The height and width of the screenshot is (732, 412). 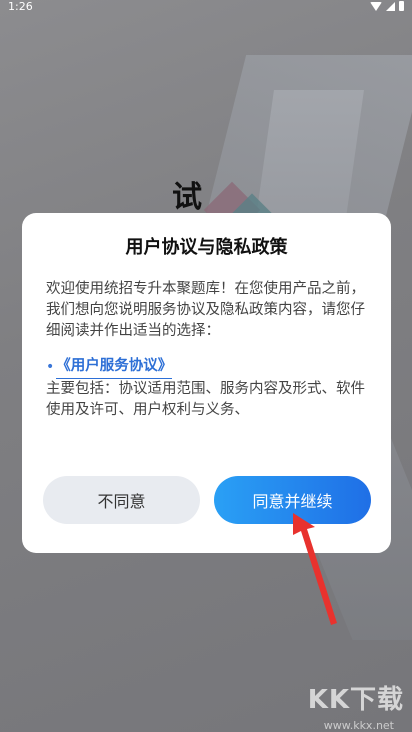 What do you see at coordinates (20, 6) in the screenshot?
I see `status-time: 1:26` at bounding box center [20, 6].